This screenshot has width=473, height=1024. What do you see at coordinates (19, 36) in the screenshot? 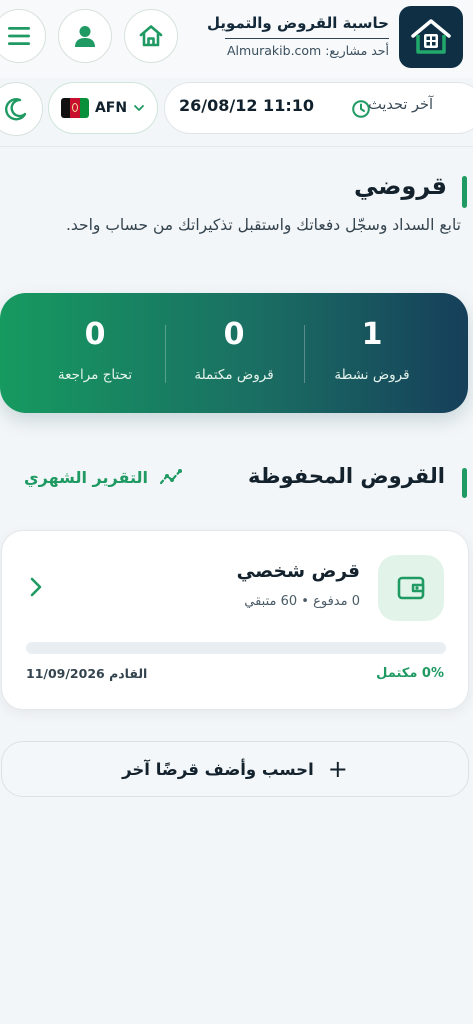
I see `menu-icon` at bounding box center [19, 36].